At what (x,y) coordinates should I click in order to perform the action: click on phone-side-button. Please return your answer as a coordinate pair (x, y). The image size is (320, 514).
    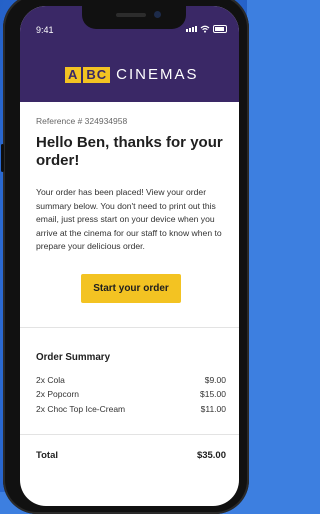
    Looking at the image, I should click on (2, 158).